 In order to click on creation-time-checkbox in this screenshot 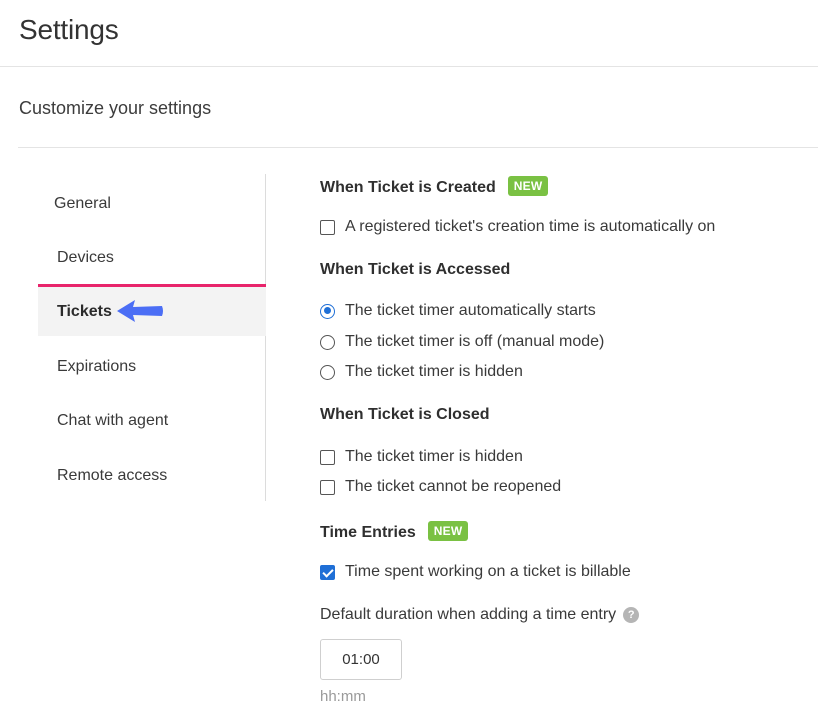, I will do `click(327, 227)`.